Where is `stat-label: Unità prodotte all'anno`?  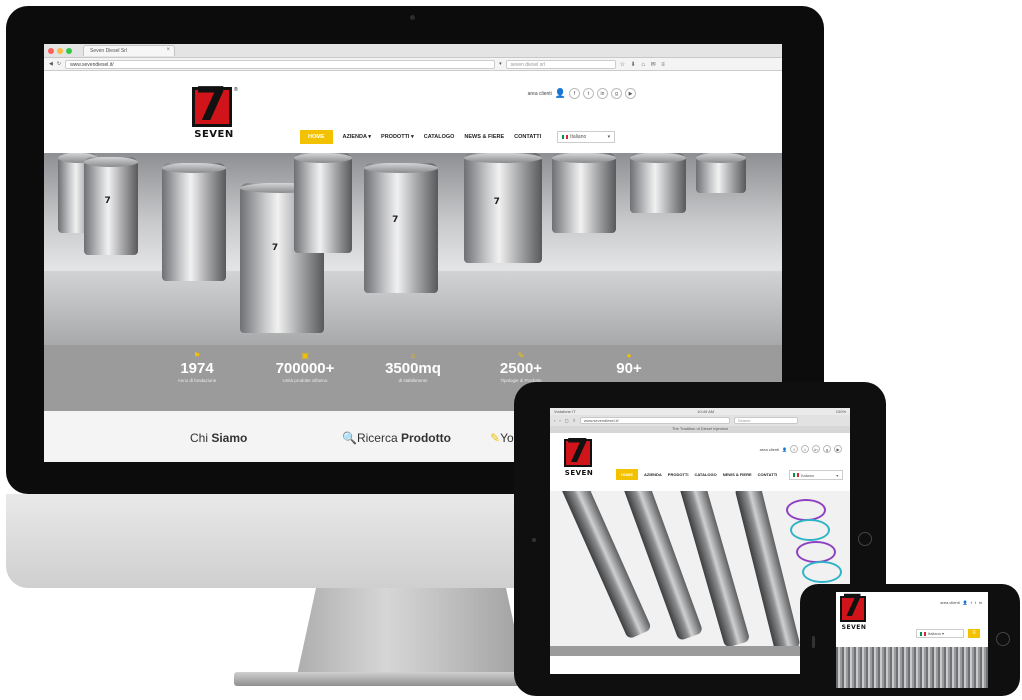
stat-label: Unità prodotte all'anno is located at coordinates (305, 380).